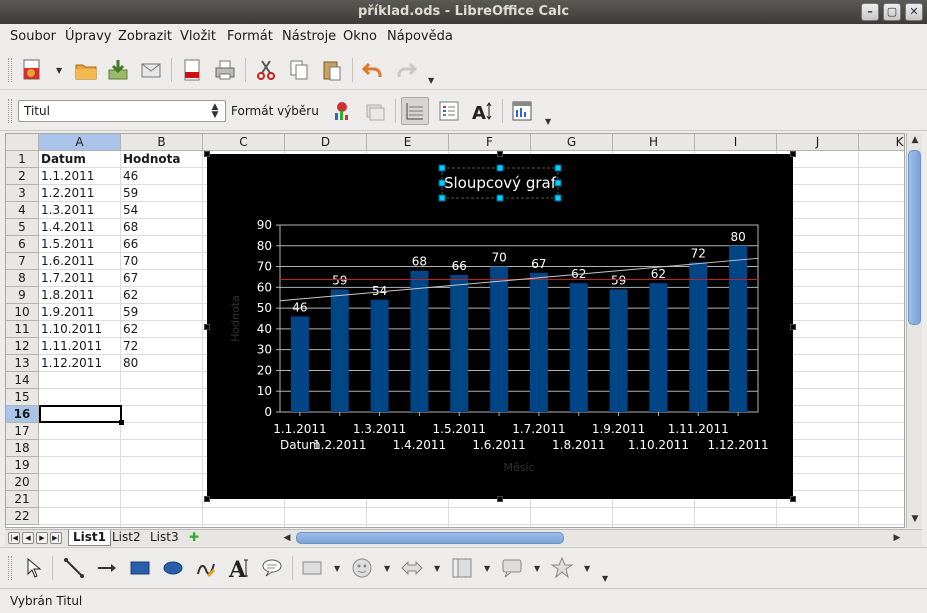 This screenshot has width=927, height=613. What do you see at coordinates (22, 499) in the screenshot?
I see `row-header-21: 21` at bounding box center [22, 499].